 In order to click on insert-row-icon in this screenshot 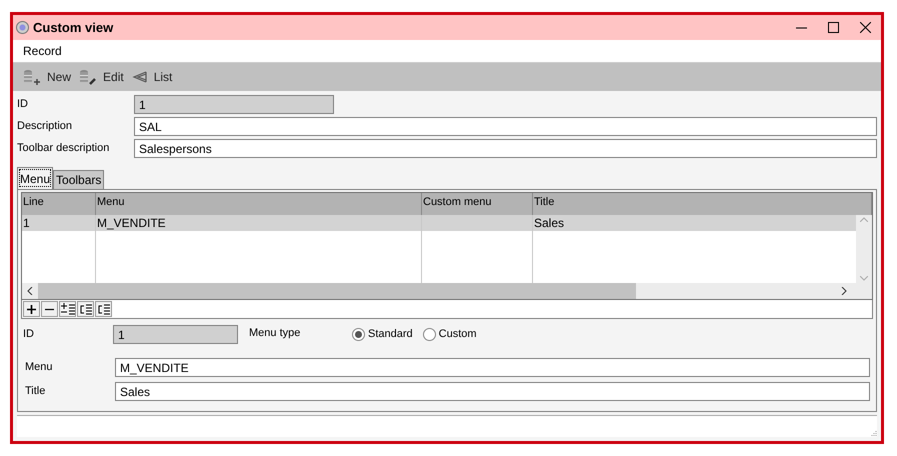, I will do `click(67, 309)`.